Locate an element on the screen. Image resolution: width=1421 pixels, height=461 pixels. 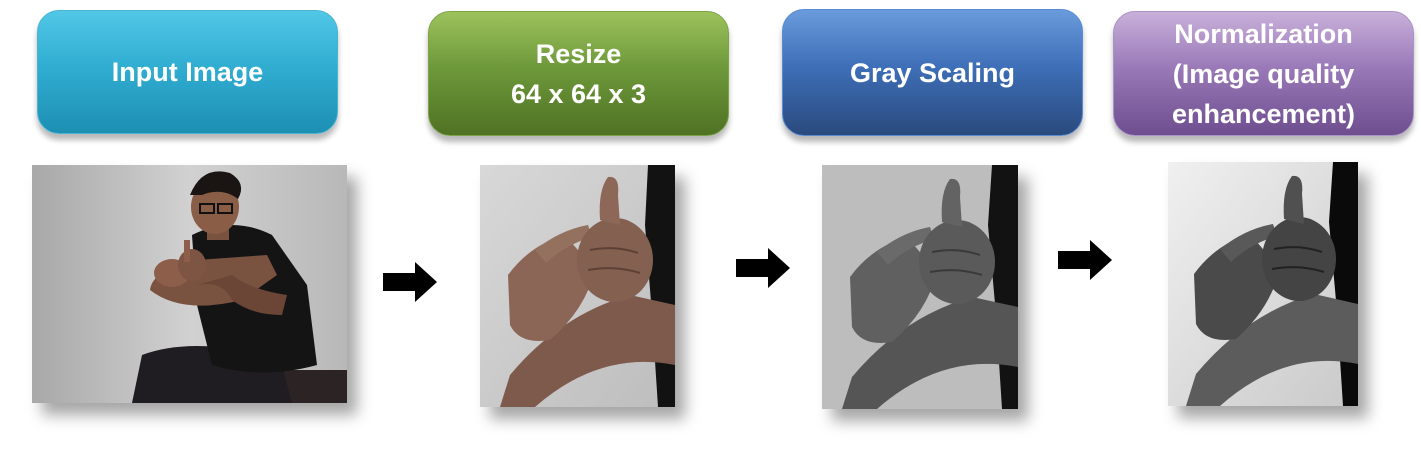
grayscale-hand-photo is located at coordinates (920, 287).